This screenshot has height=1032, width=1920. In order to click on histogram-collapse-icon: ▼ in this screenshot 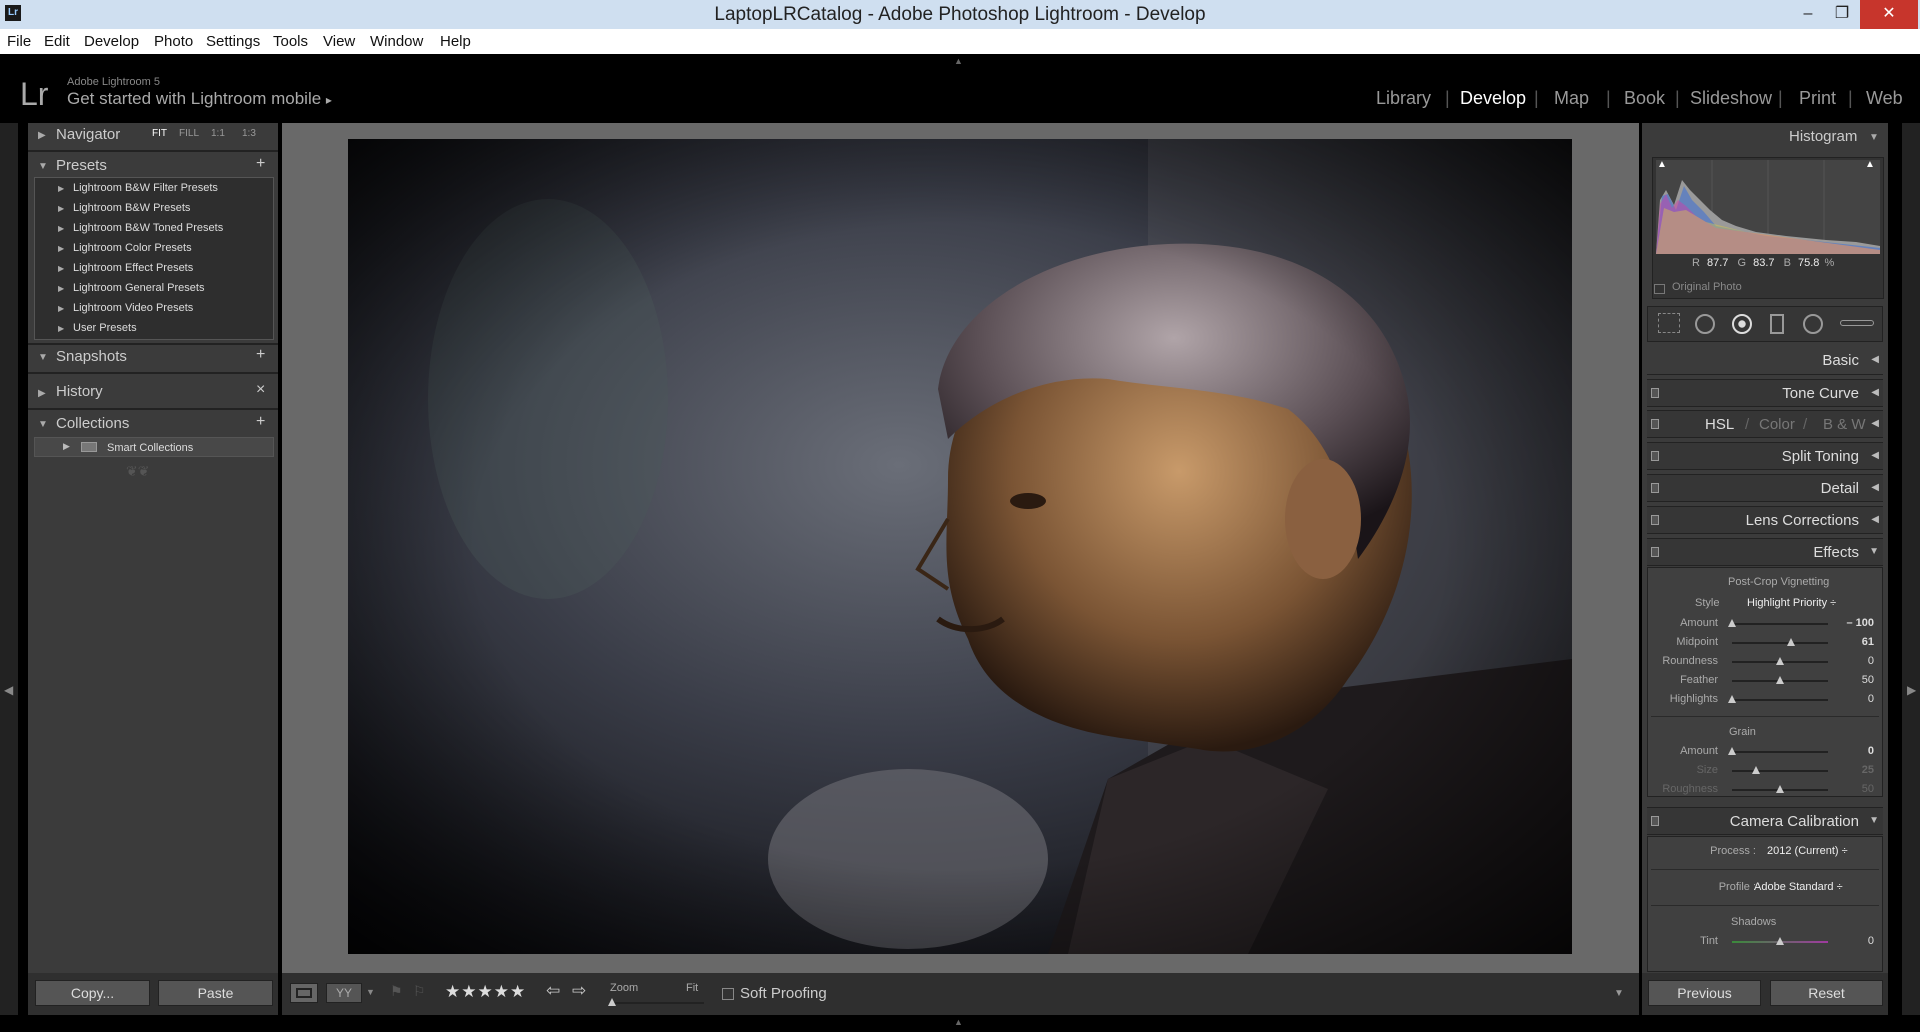, I will do `click(1874, 137)`.